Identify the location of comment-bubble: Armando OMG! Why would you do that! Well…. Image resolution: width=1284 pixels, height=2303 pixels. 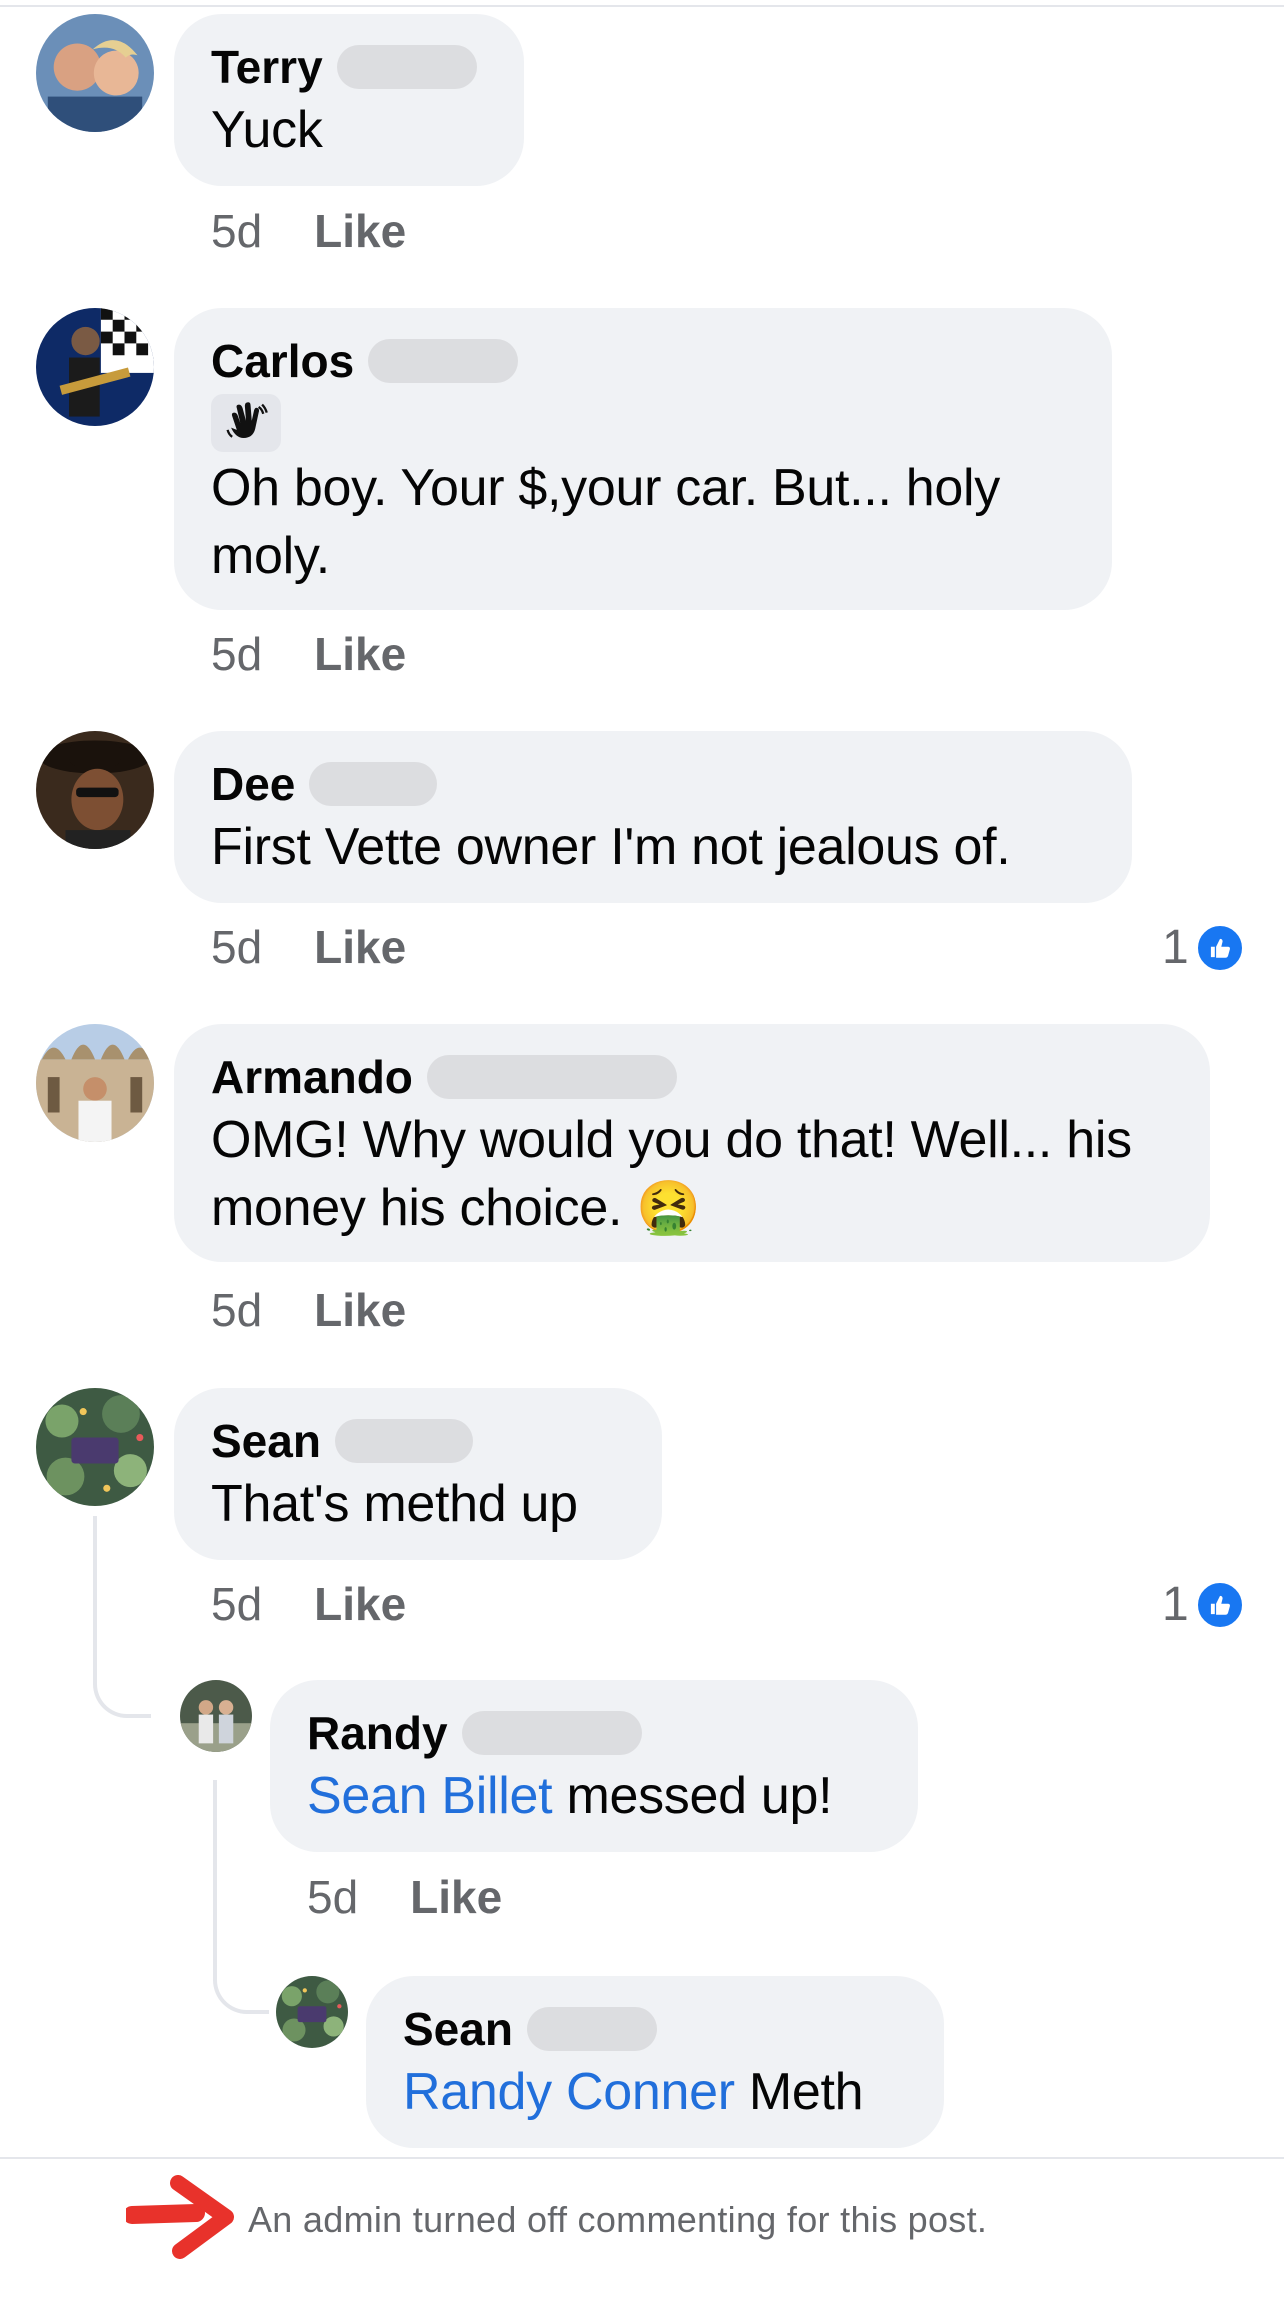
(692, 1143).